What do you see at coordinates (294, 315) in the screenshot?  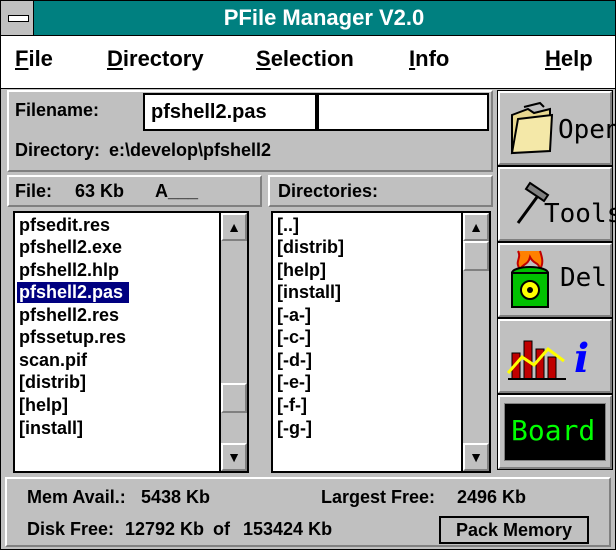 I see `list-item: [-a-]` at bounding box center [294, 315].